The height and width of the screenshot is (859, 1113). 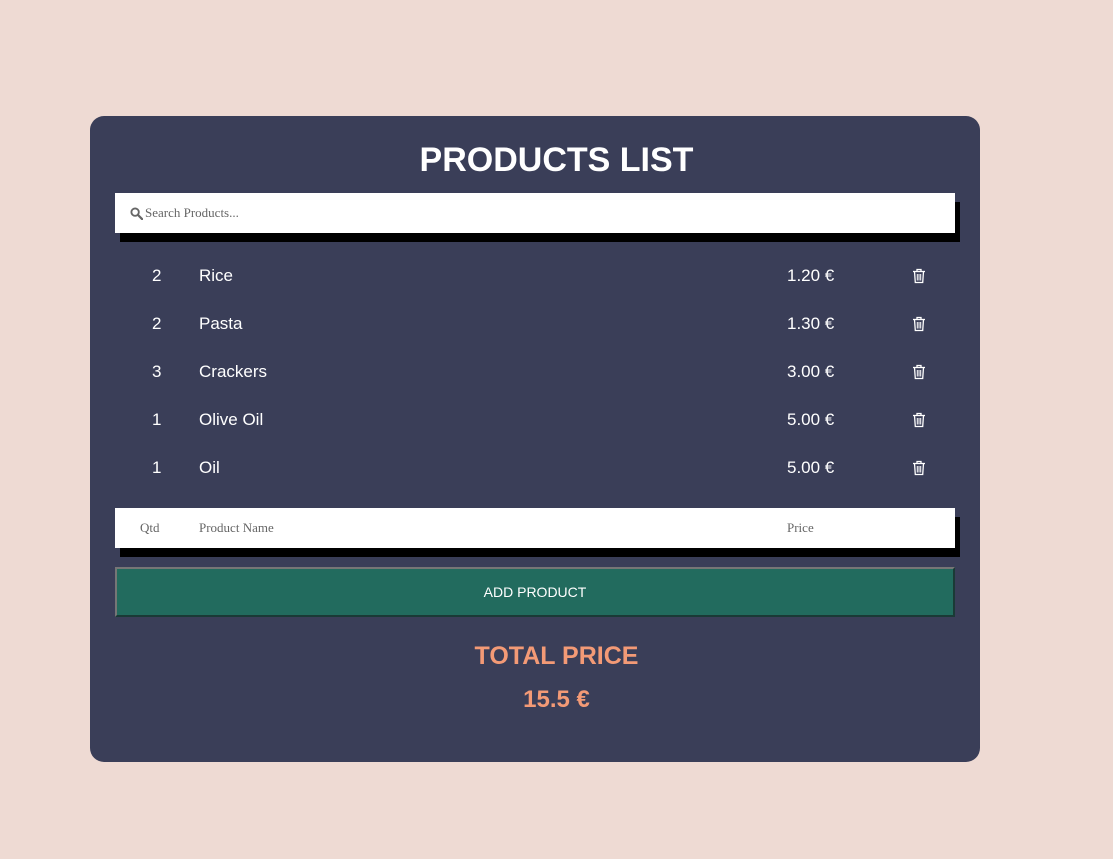 What do you see at coordinates (545, 213) in the screenshot?
I see `search-input` at bounding box center [545, 213].